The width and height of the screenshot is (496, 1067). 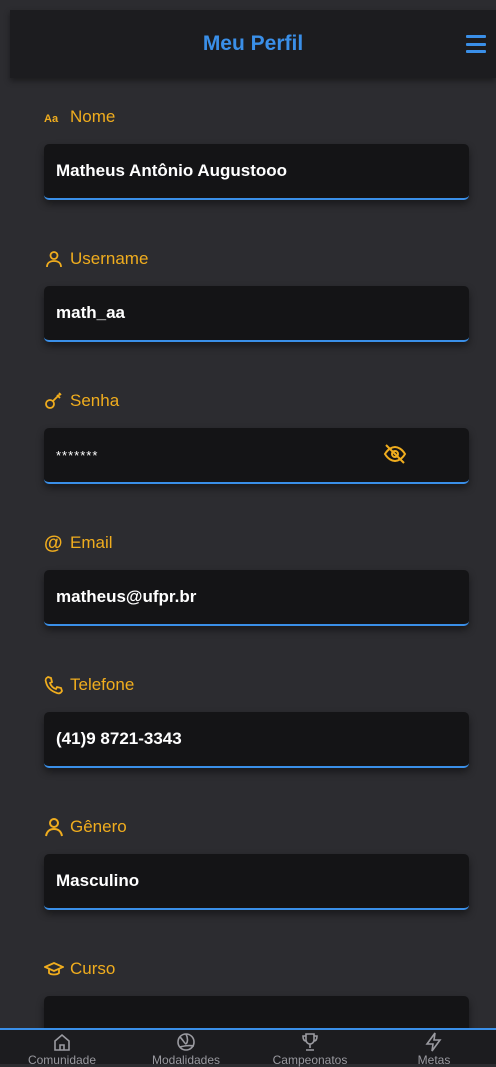 I want to click on label-text: Telefone, so click(x=102, y=684).